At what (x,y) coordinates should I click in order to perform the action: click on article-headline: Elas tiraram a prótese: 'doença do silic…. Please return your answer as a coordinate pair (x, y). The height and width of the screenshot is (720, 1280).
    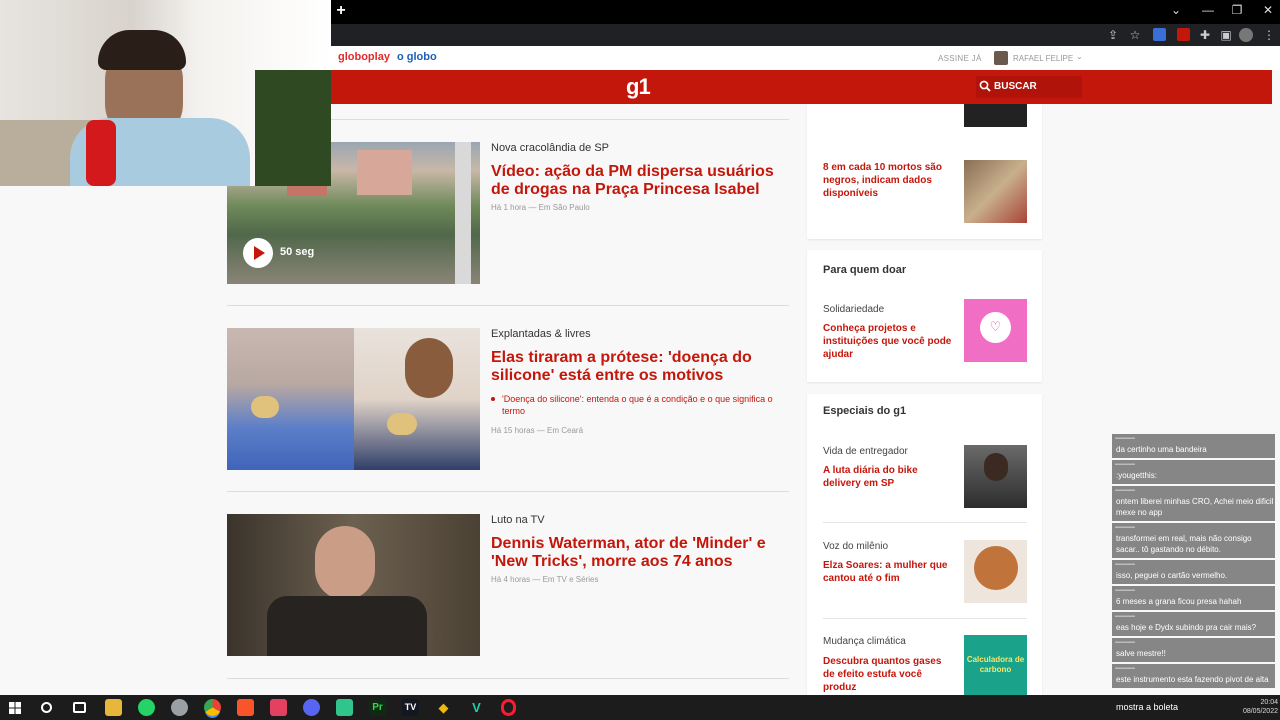
    Looking at the image, I should click on (636, 367).